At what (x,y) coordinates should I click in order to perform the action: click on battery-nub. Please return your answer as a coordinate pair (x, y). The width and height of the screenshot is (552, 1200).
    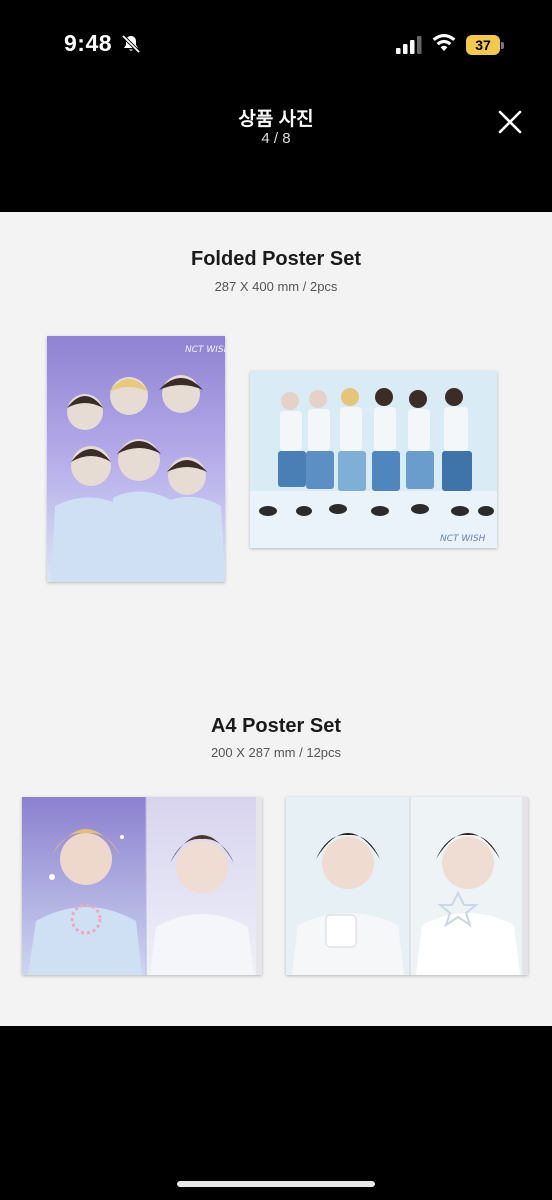
    Looking at the image, I should click on (502, 45).